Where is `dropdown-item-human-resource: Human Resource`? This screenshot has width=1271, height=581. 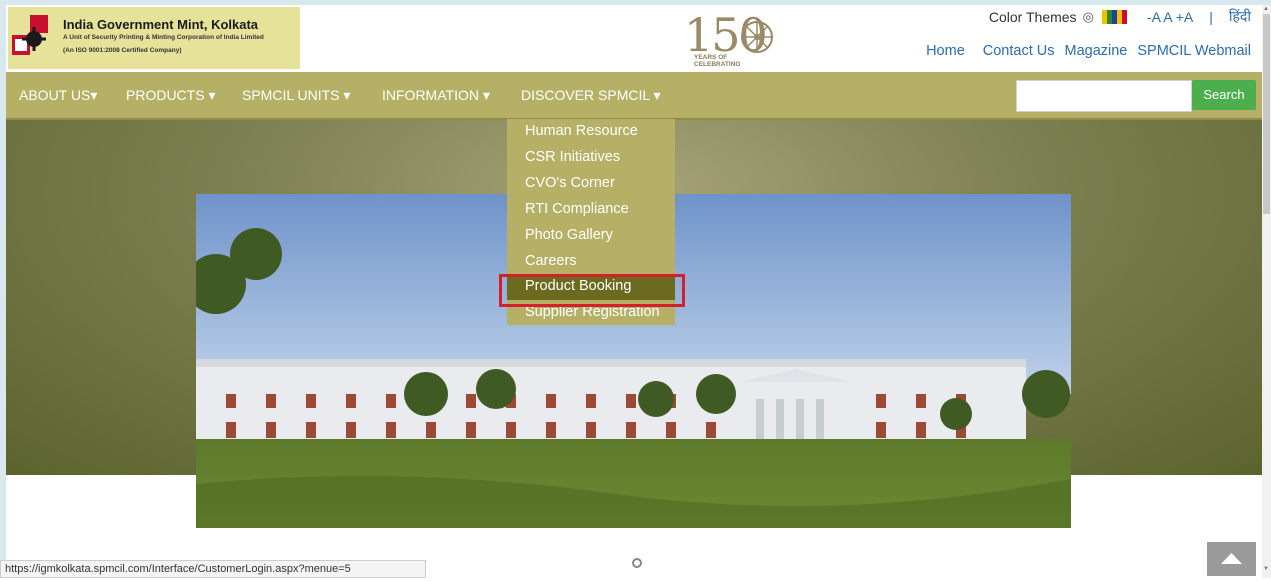
dropdown-item-human-resource: Human Resource is located at coordinates (581, 131).